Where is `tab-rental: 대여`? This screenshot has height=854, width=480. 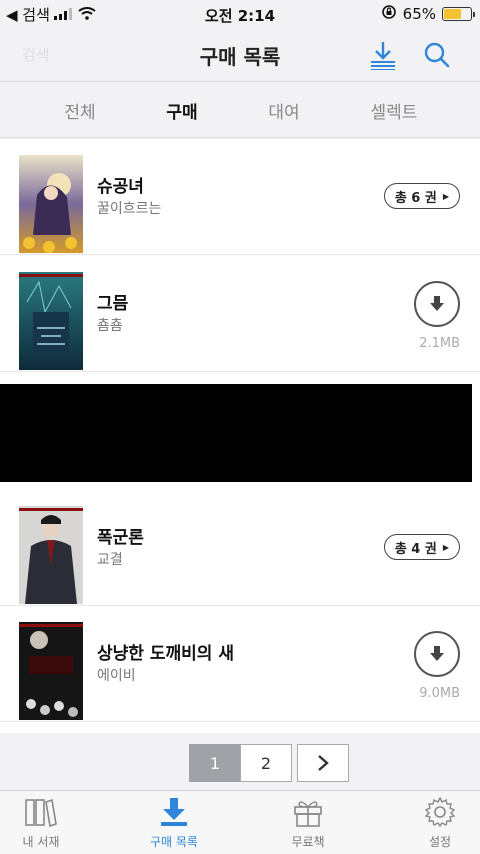 tab-rental: 대여 is located at coordinates (284, 110).